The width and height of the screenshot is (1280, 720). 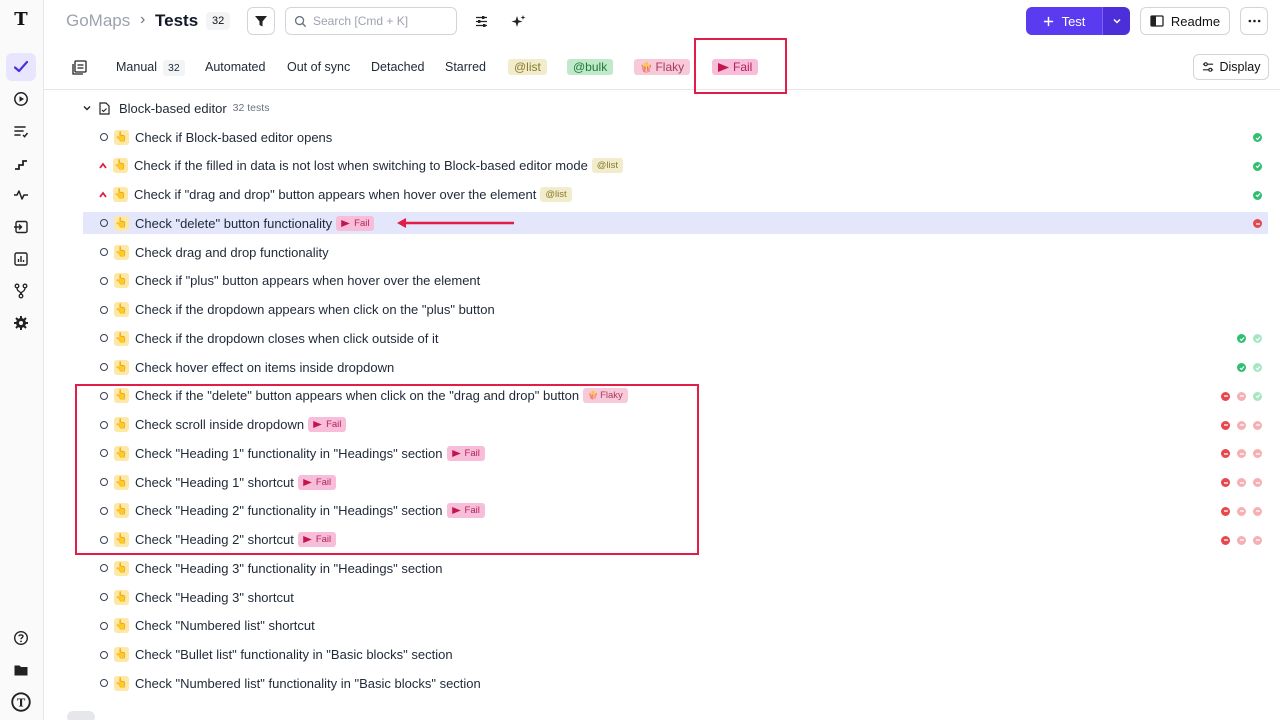 What do you see at coordinates (662, 67) in the screenshot?
I see `tab-label-flaky: 🍿 Flaky` at bounding box center [662, 67].